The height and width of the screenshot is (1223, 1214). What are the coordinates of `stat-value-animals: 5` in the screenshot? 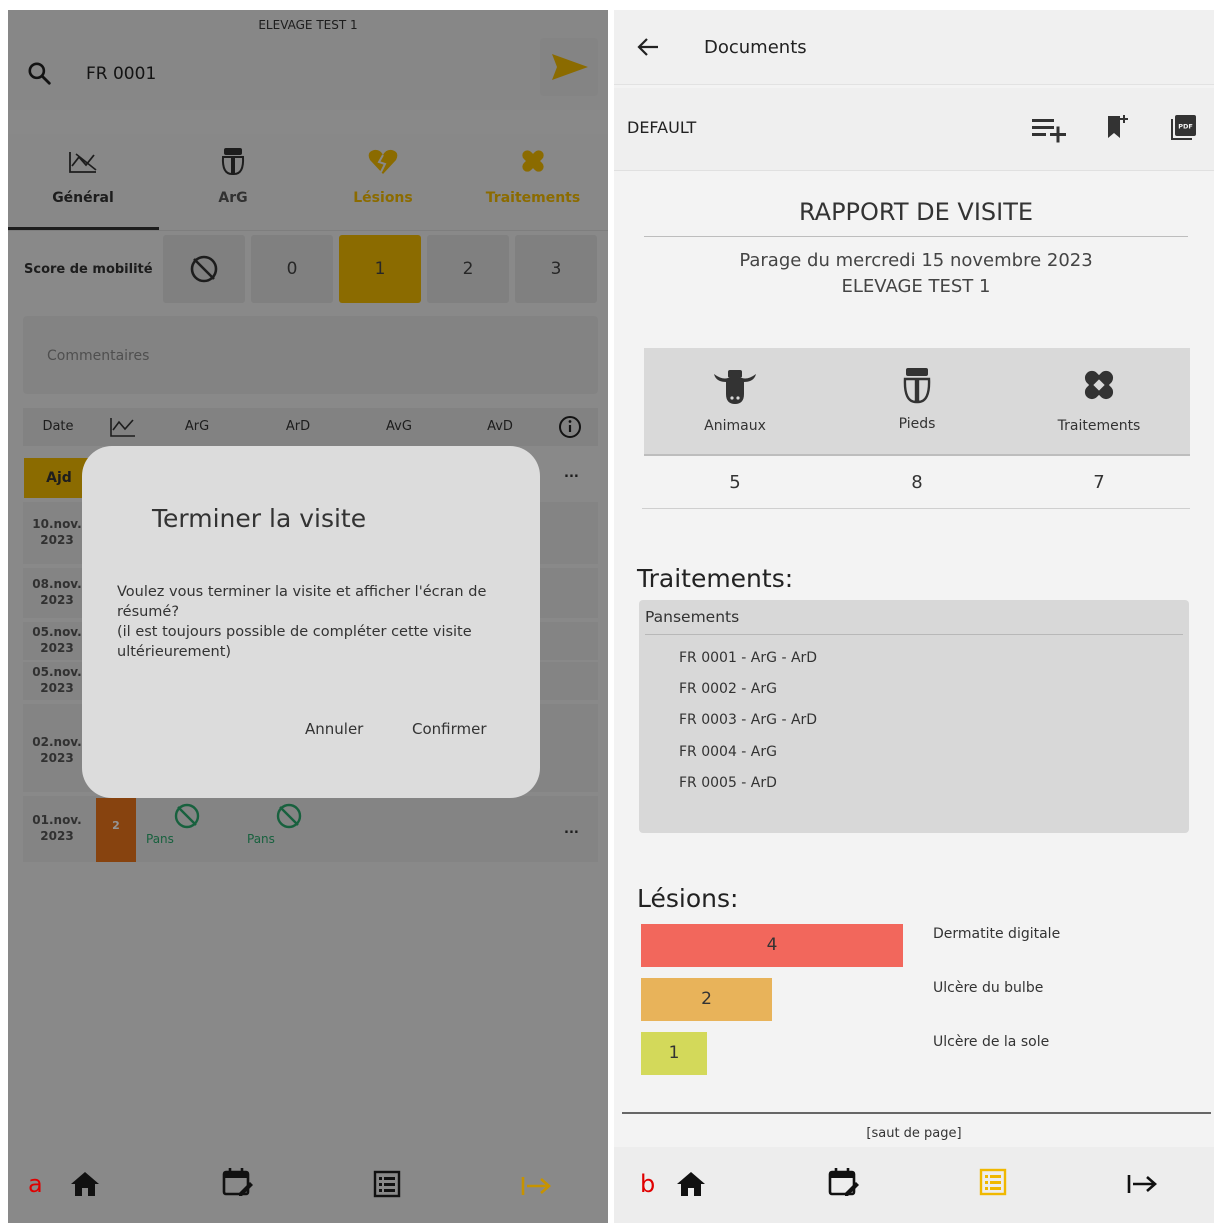 It's located at (735, 482).